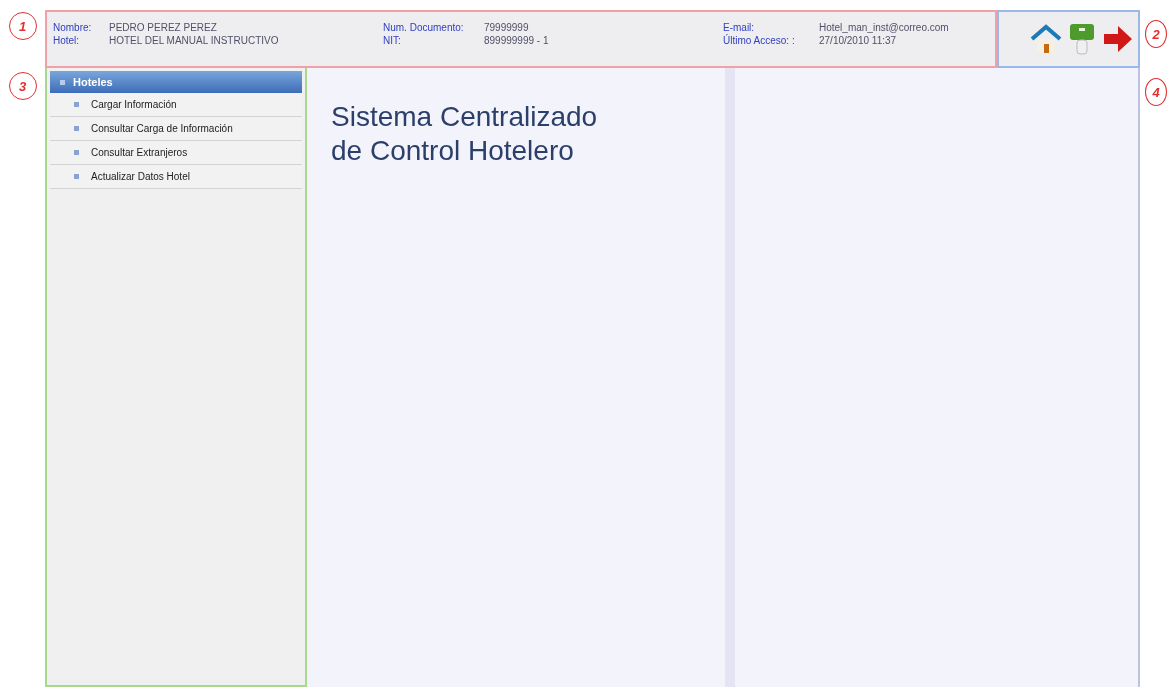 This screenshot has width=1167, height=687. I want to click on menu-link: Consultar Extranjeros, so click(139, 152).